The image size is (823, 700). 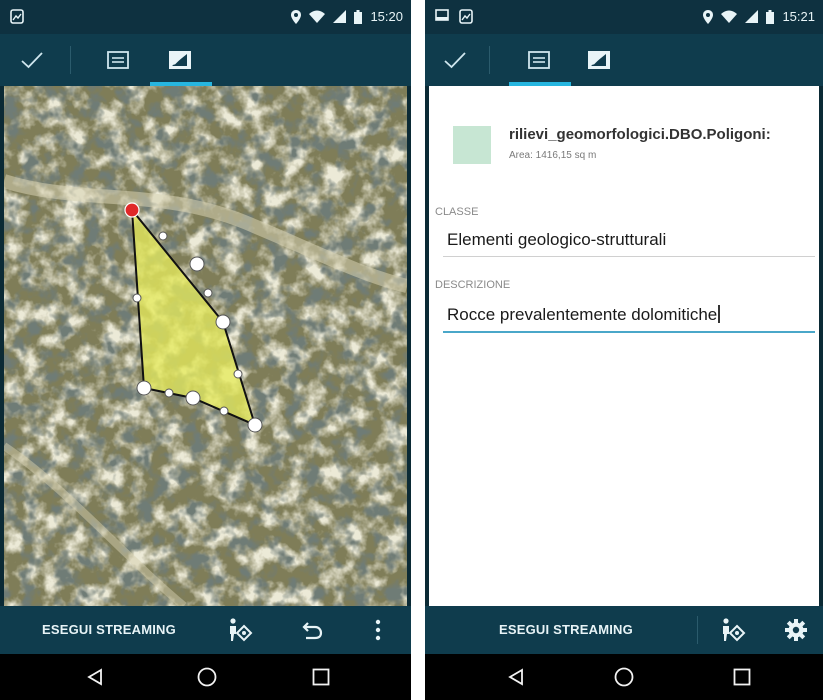 I want to click on descrizione-value: Rocce prevalentemente dolomitiche, so click(x=582, y=314).